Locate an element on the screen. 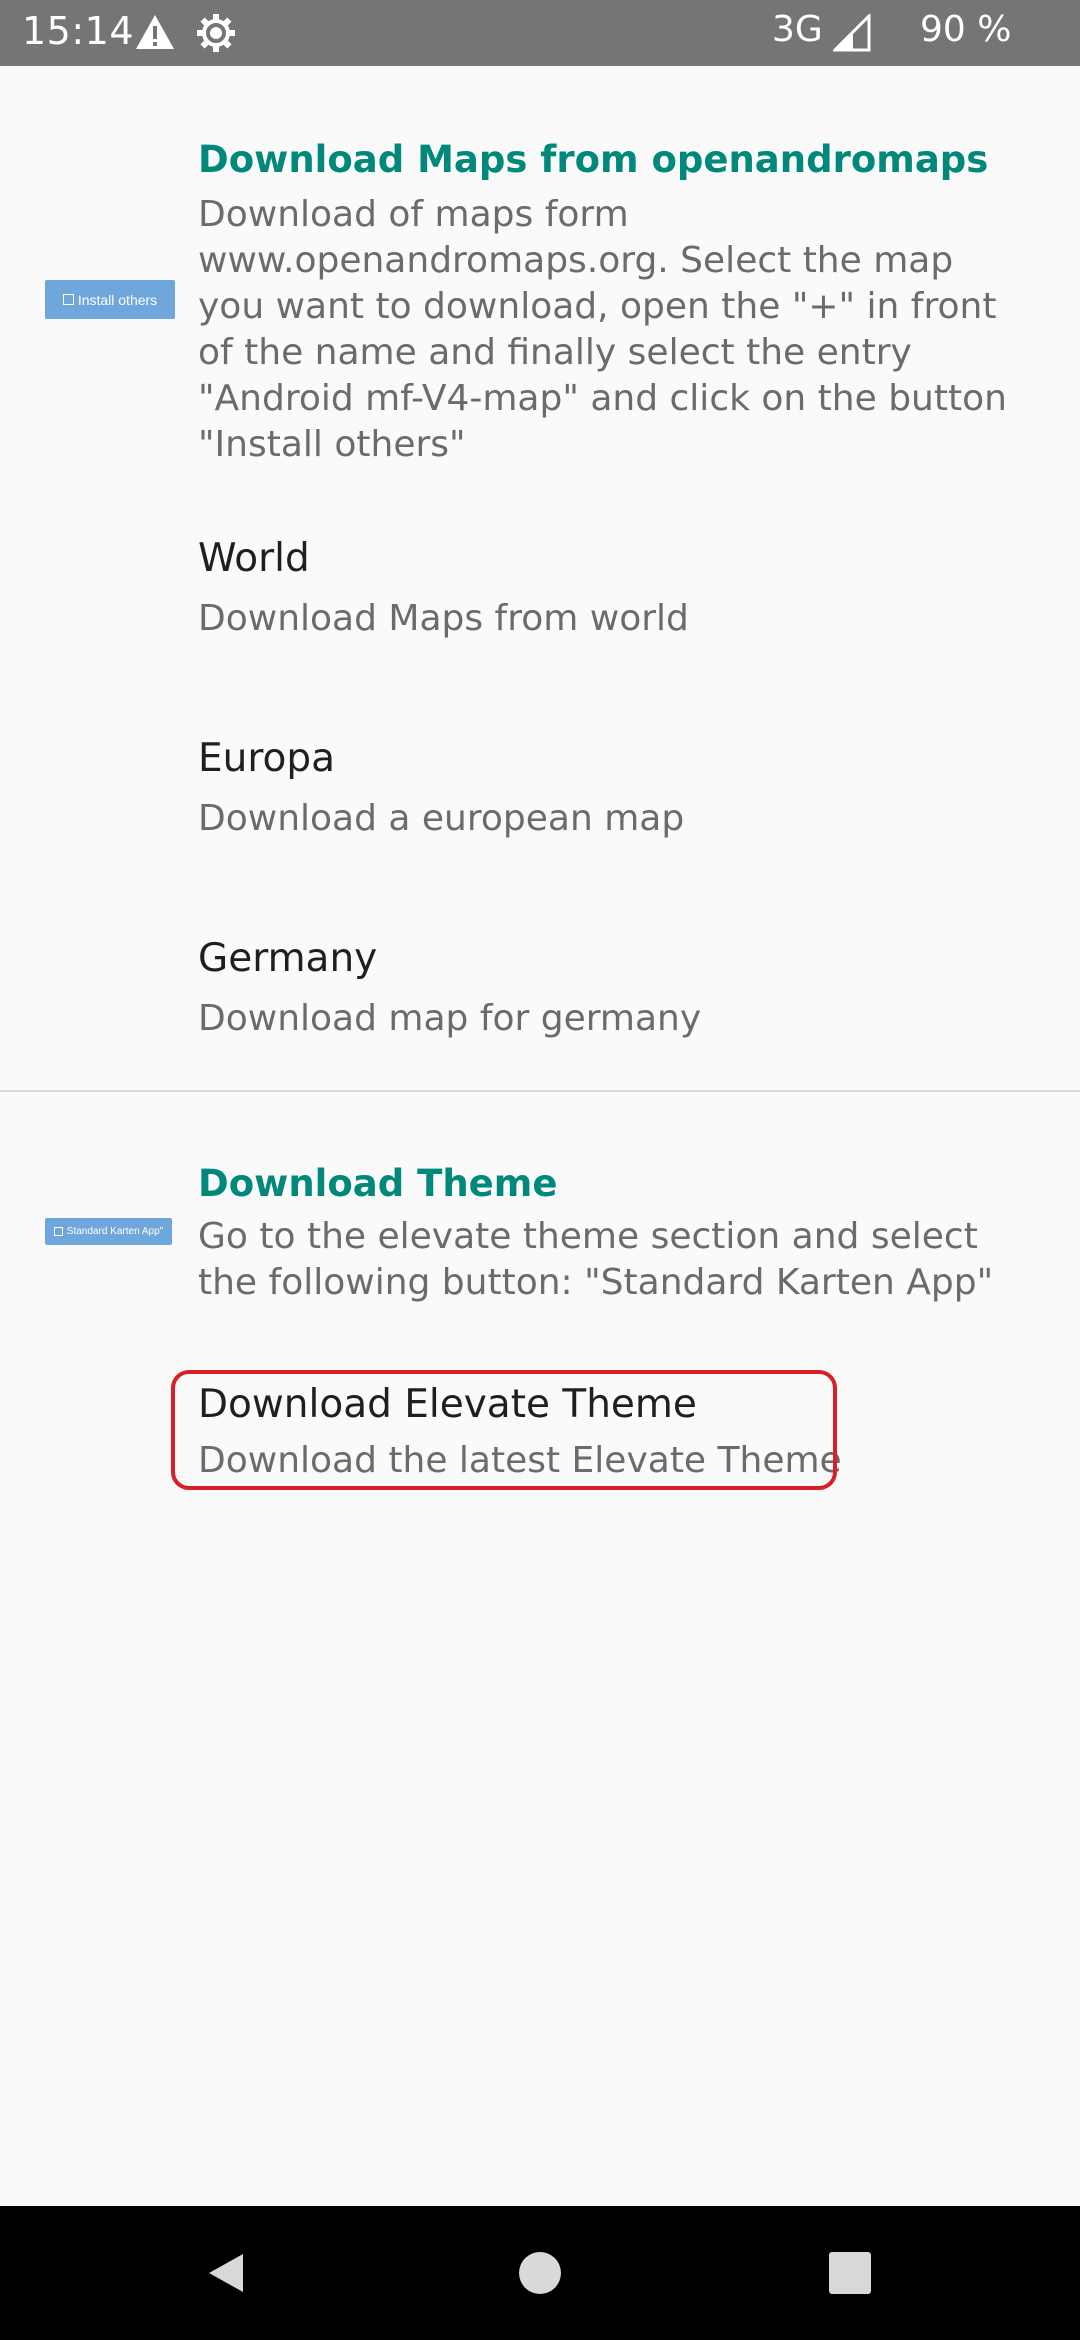 This screenshot has height=2340, width=1080. section-divider is located at coordinates (540, 1091).